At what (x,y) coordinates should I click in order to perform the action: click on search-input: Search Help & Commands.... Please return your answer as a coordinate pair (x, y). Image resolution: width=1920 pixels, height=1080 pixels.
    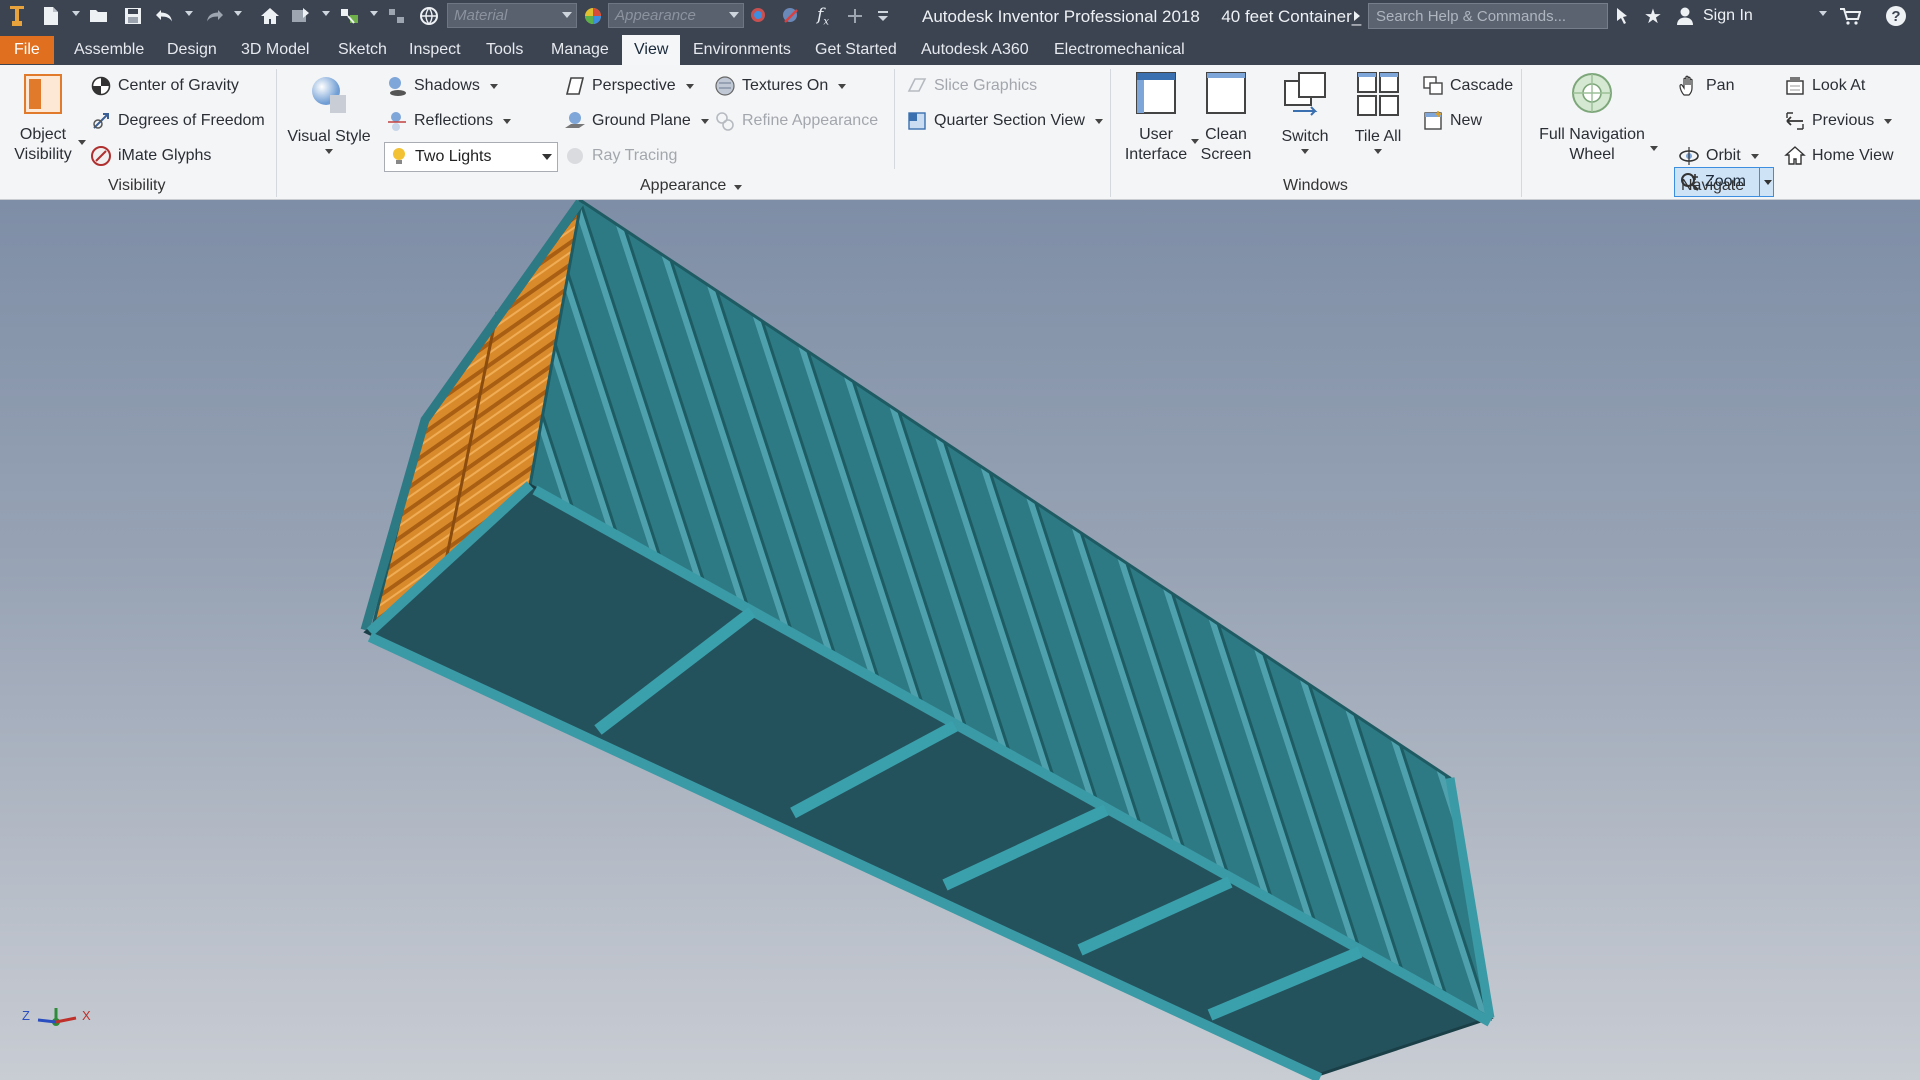
    Looking at the image, I should click on (1488, 16).